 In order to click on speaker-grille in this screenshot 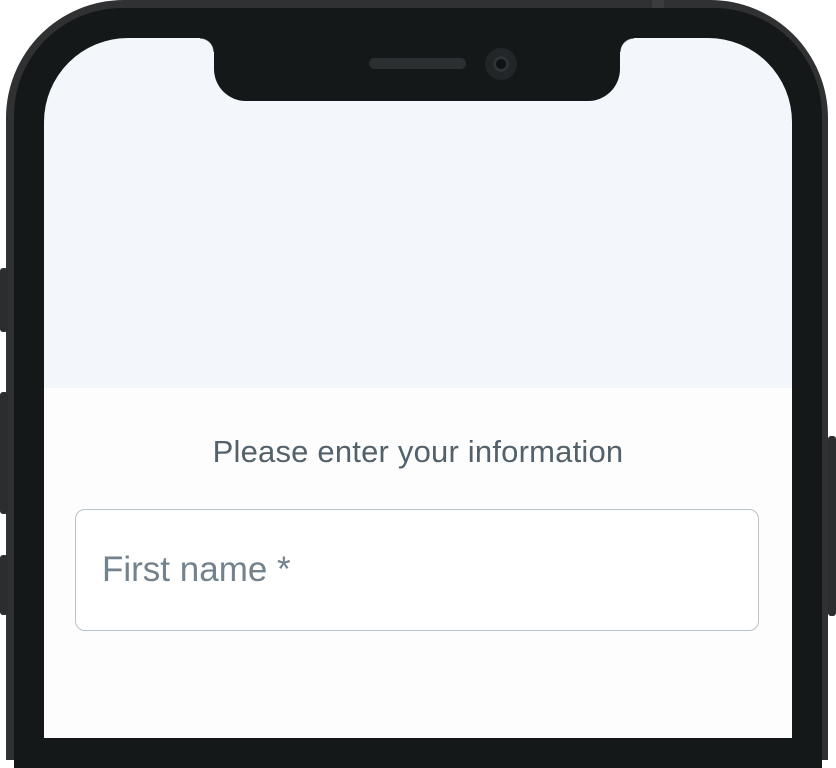, I will do `click(417, 63)`.